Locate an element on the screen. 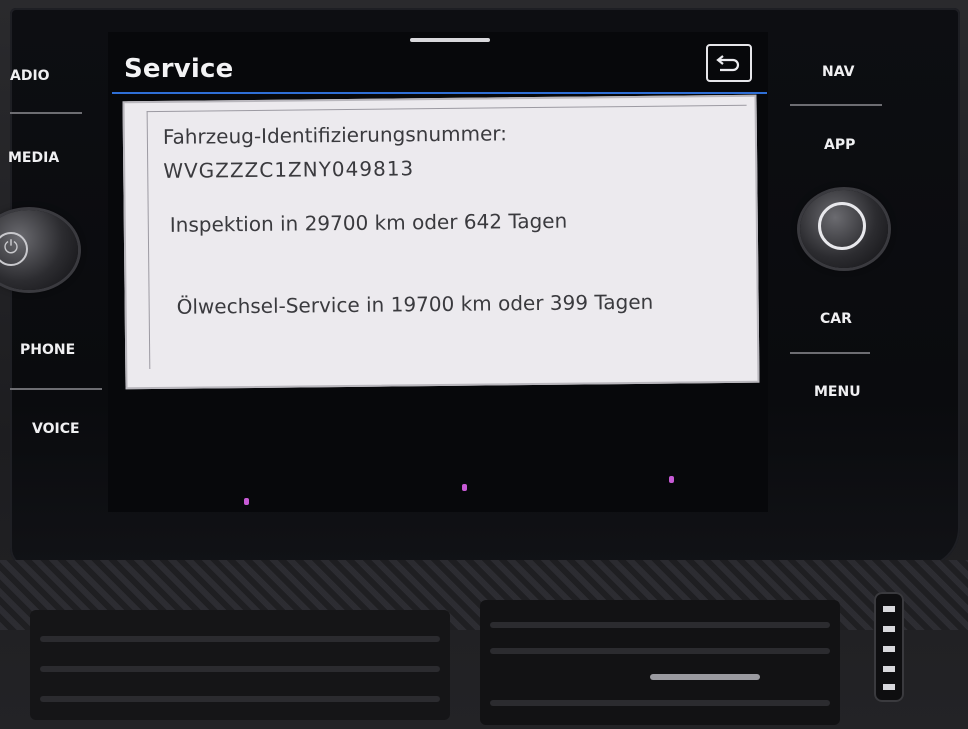  title-underline is located at coordinates (439, 93).